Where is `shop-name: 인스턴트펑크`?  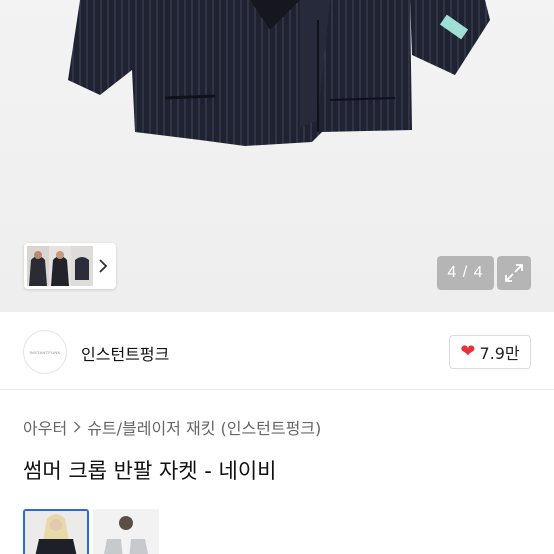 shop-name: 인스턴트펑크 is located at coordinates (125, 353).